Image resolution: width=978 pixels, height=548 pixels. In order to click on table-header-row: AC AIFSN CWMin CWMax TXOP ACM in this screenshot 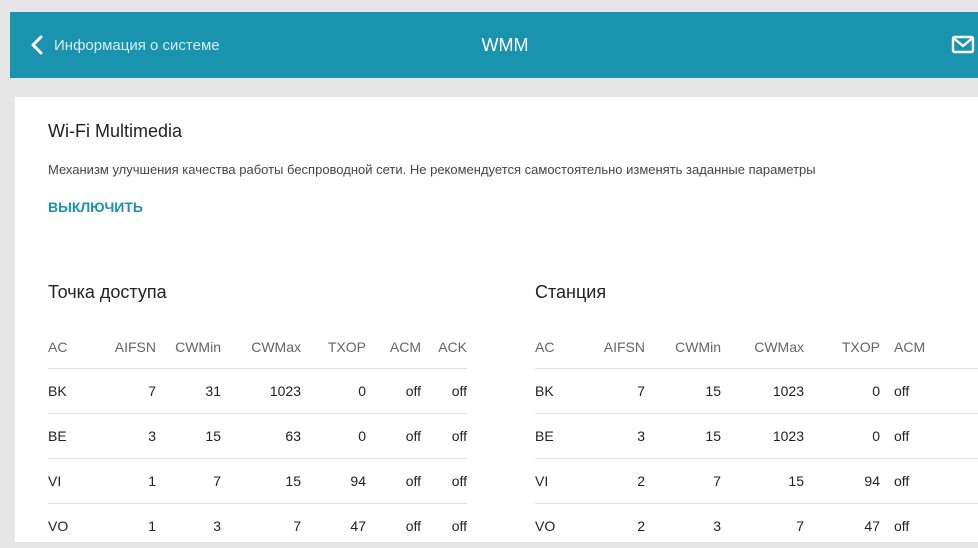, I will do `click(756, 347)`.